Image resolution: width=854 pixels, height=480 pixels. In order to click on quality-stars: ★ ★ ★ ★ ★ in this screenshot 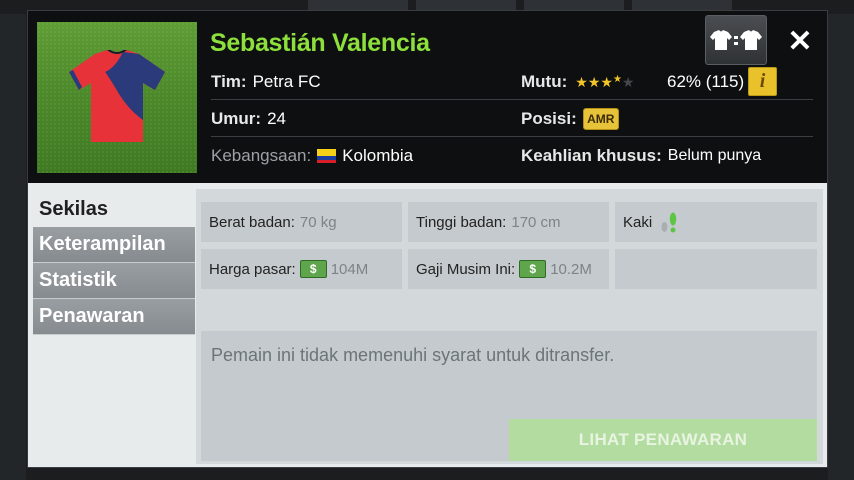, I will do `click(605, 82)`.